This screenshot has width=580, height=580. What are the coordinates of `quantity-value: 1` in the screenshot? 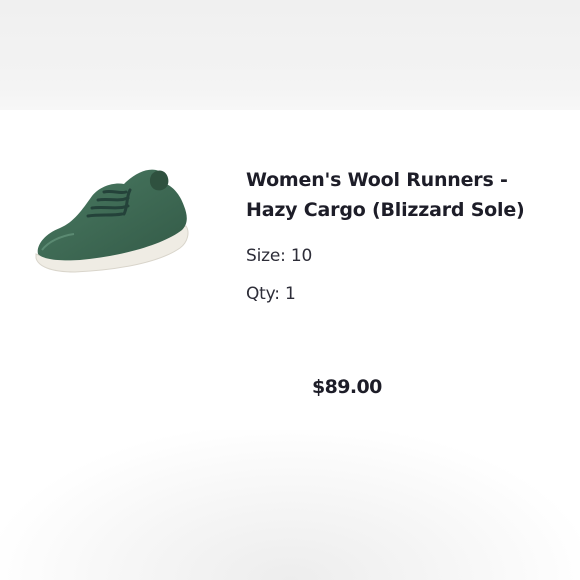 It's located at (290, 294).